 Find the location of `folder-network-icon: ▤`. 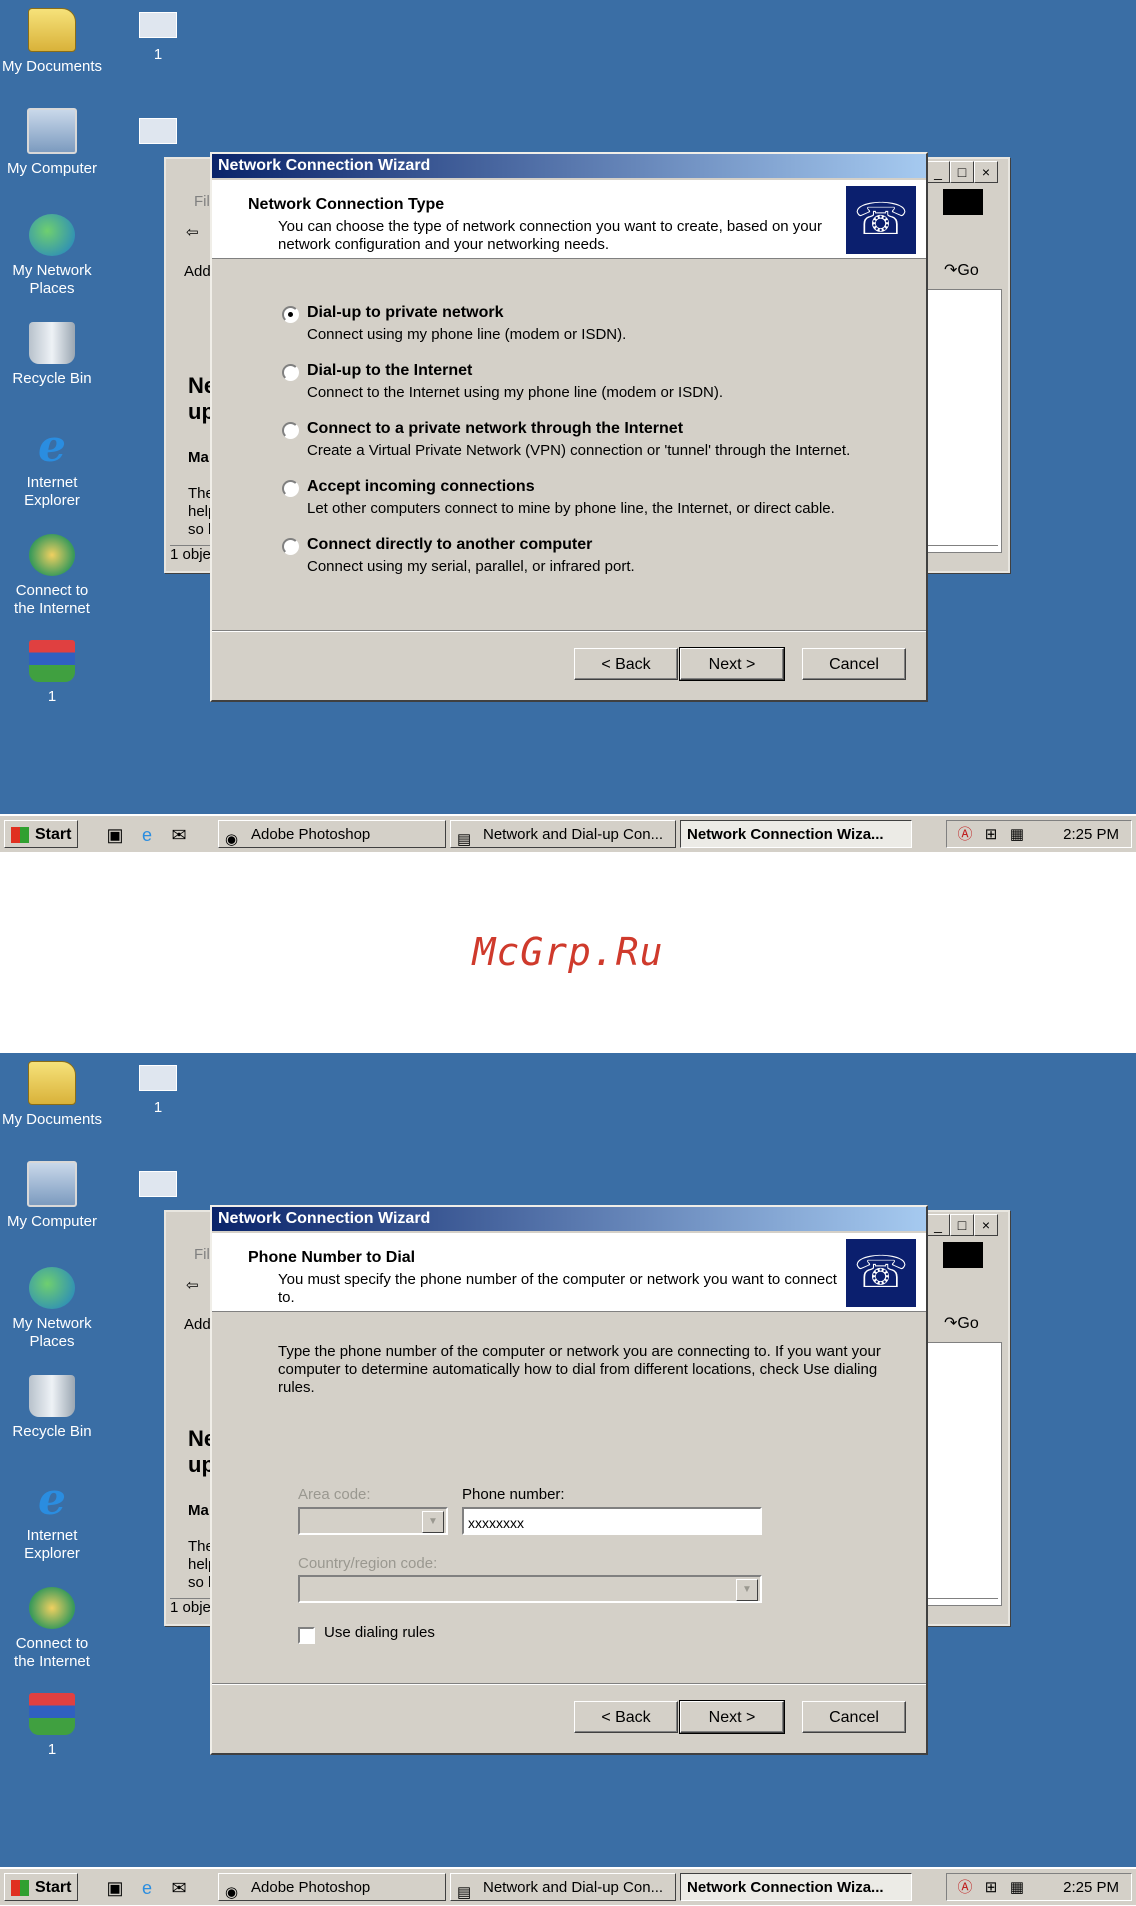

folder-network-icon: ▤ is located at coordinates (464, 1892).